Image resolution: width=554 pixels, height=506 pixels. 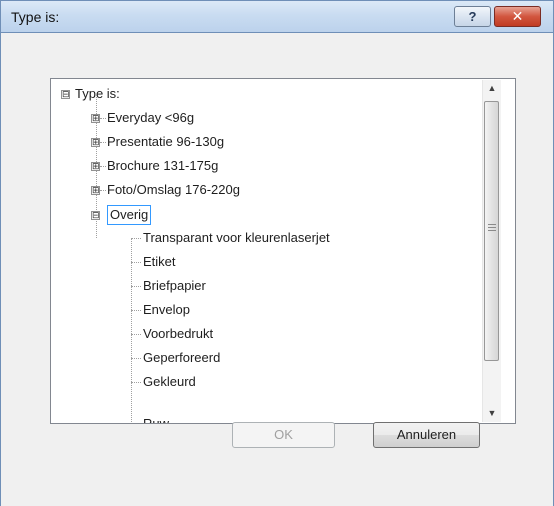 I want to click on scroll-thumb, so click(x=491, y=231).